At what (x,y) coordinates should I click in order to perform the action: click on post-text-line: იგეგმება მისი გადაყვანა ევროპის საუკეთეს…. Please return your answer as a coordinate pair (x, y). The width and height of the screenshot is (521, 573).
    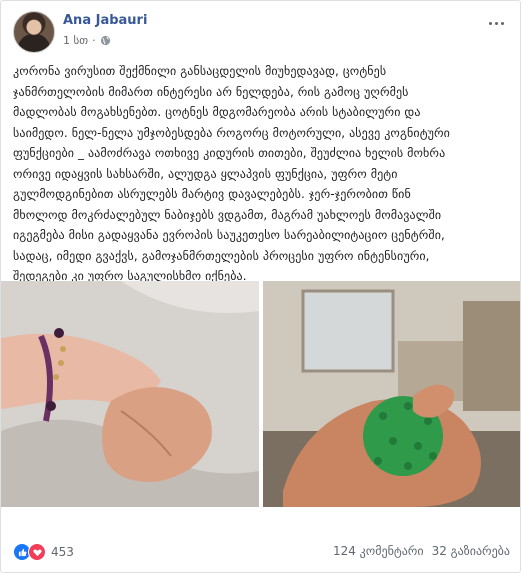
    Looking at the image, I should click on (229, 235).